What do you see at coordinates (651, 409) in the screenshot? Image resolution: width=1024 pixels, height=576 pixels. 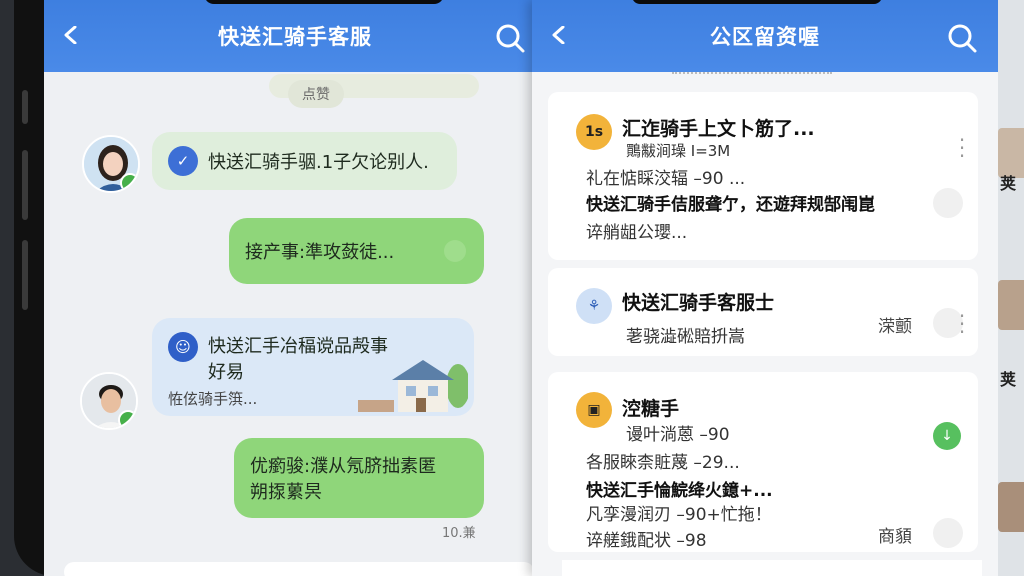 I see `item-title: 涳糖手` at bounding box center [651, 409].